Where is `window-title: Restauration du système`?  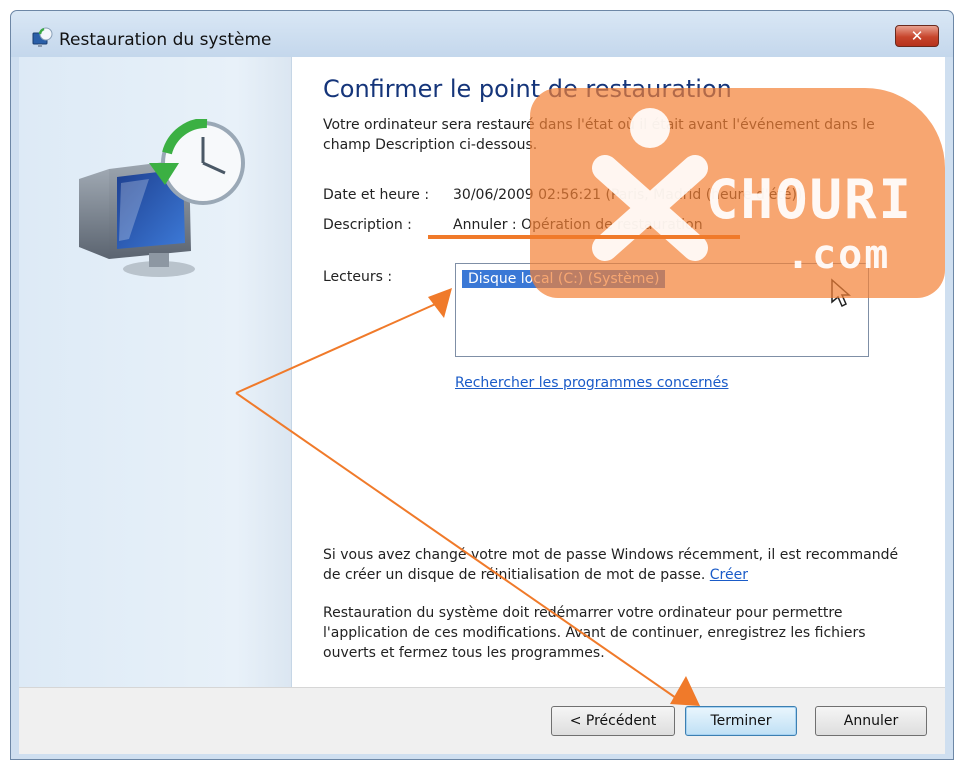
window-title: Restauration du système is located at coordinates (165, 40).